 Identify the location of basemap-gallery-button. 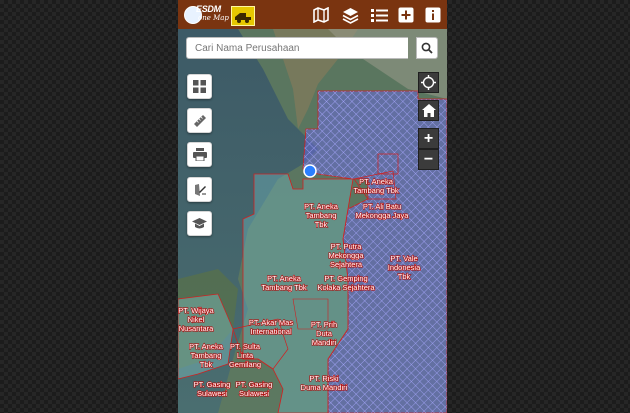
(199, 86).